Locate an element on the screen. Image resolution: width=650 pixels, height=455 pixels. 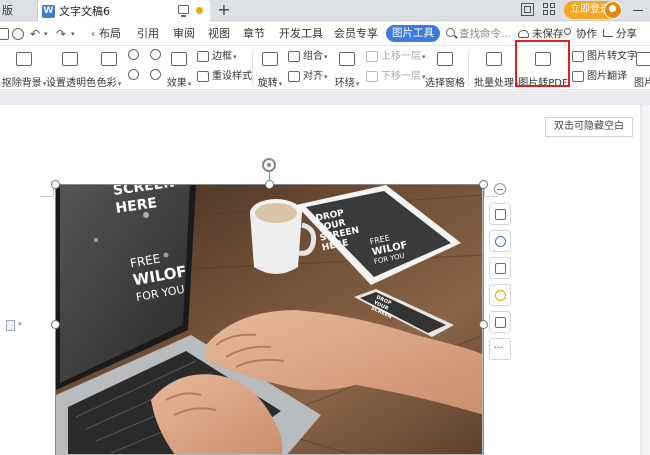
collab-icon is located at coordinates (567, 31).